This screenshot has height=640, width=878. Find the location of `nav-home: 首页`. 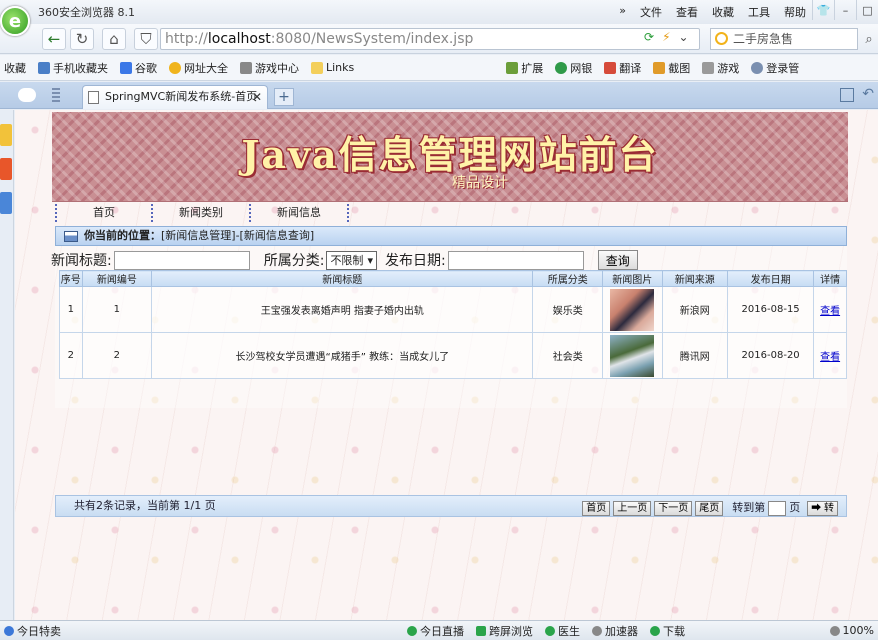

nav-home: 首页 is located at coordinates (104, 213).